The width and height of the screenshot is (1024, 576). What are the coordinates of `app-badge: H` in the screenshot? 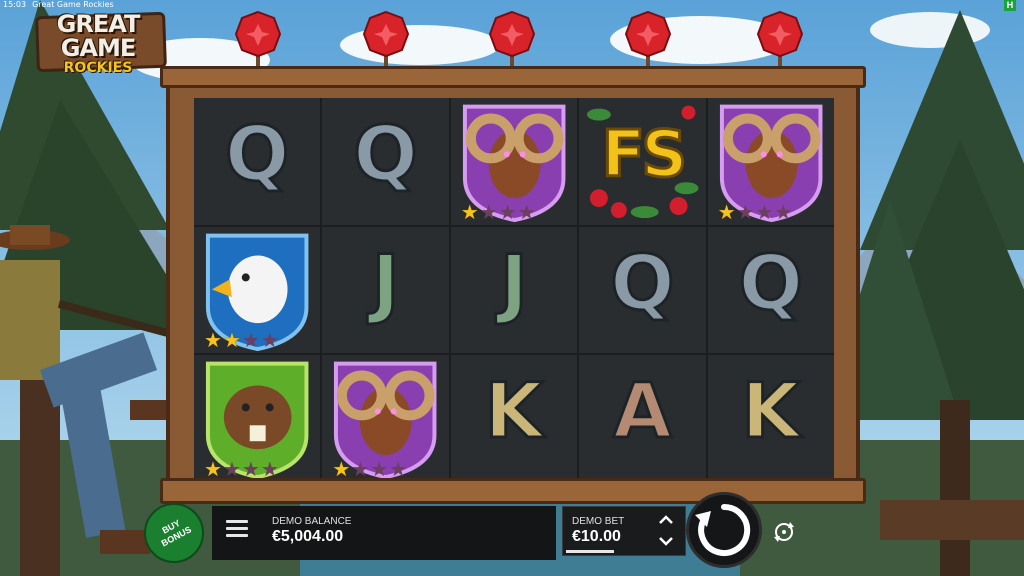 It's located at (1010, 5).